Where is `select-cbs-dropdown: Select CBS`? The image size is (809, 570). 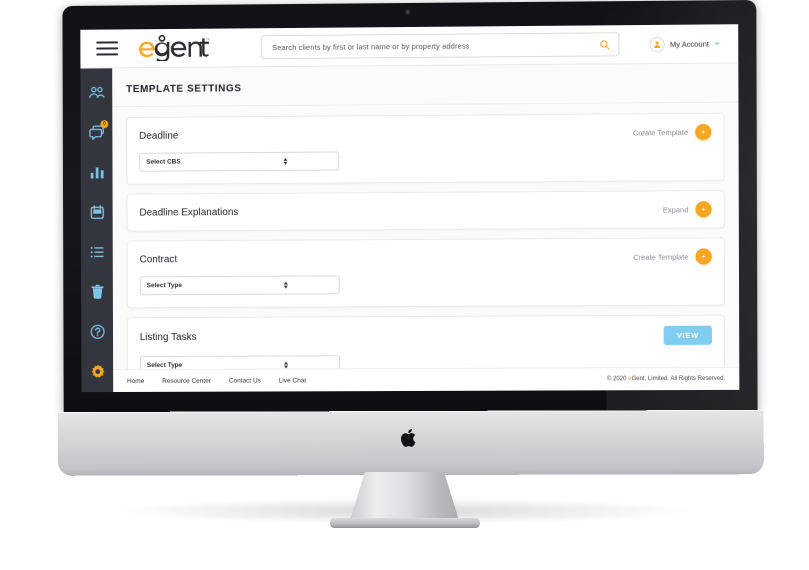 select-cbs-dropdown: Select CBS is located at coordinates (239, 161).